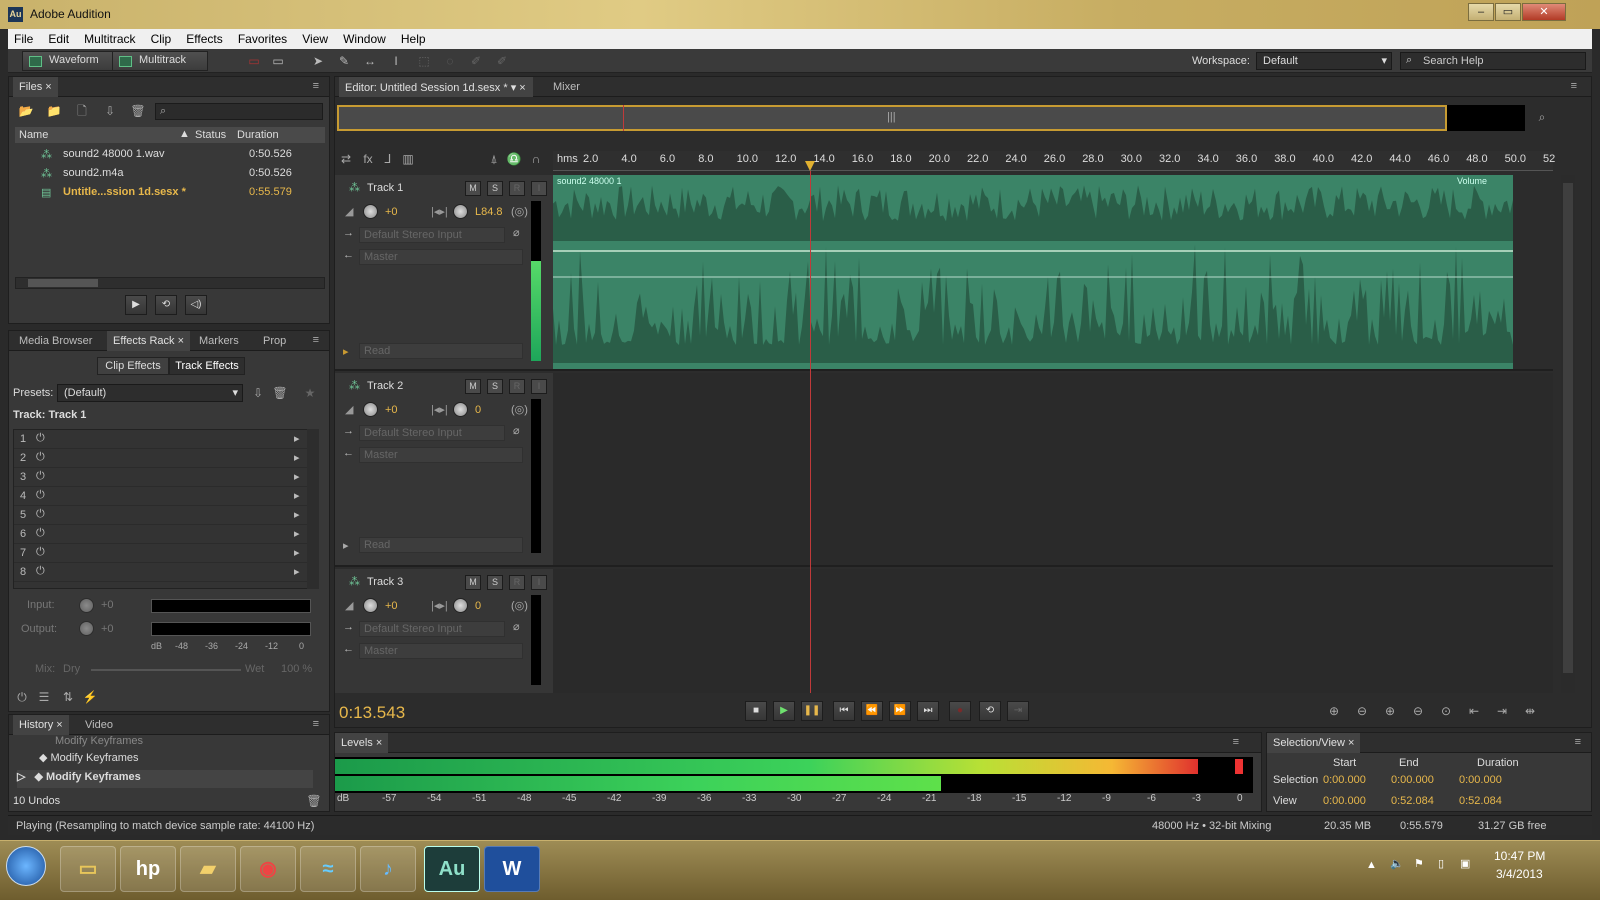 The image size is (1600, 900). What do you see at coordinates (163, 458) in the screenshot?
I see `effect-slot: 2 ⏻ ▸` at bounding box center [163, 458].